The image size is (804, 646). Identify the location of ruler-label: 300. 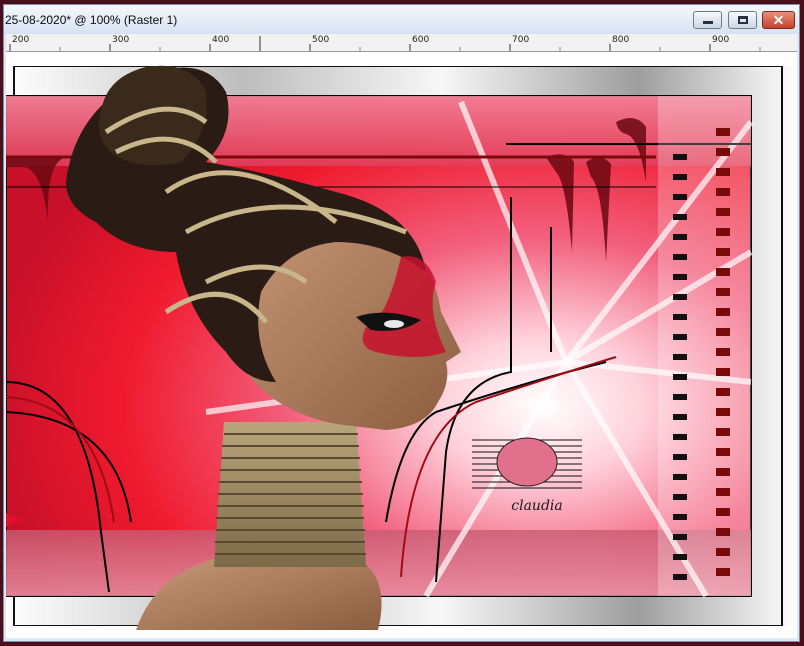
(121, 40).